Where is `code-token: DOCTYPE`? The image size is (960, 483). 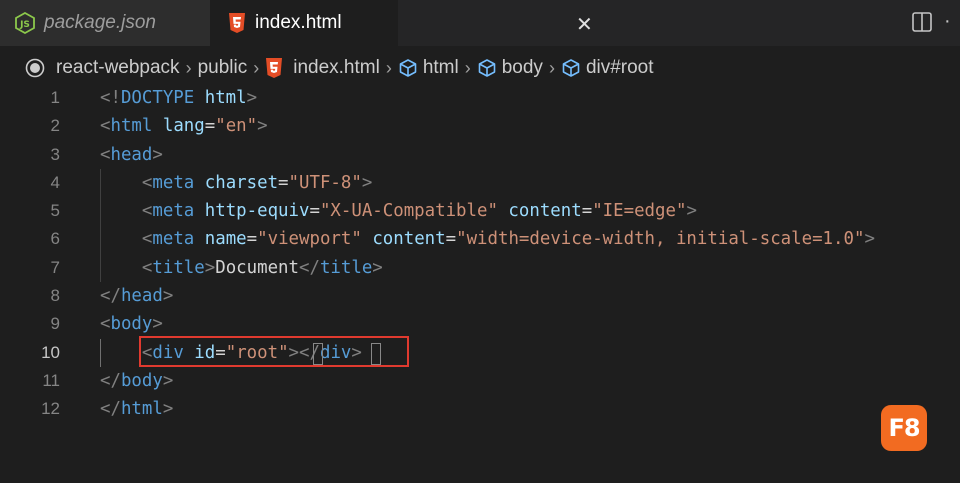 code-token: DOCTYPE is located at coordinates (157, 98).